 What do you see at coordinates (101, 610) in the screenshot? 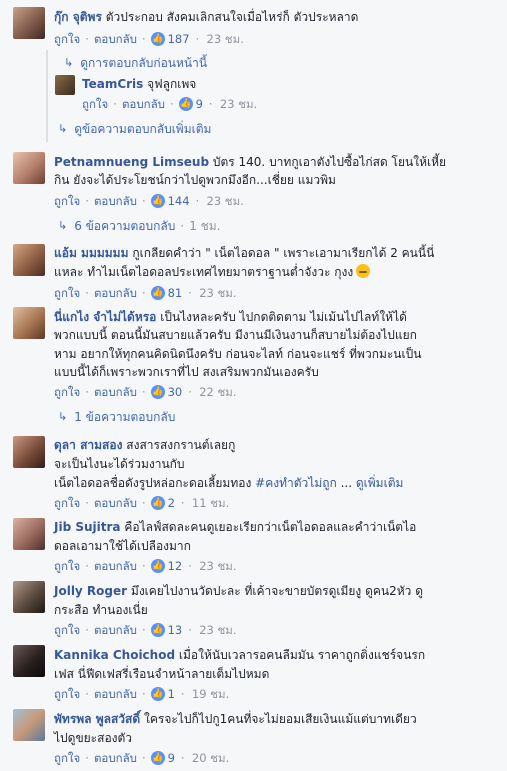
I see `comment-text: กระสือ ทำนองเนี่ย` at bounding box center [101, 610].